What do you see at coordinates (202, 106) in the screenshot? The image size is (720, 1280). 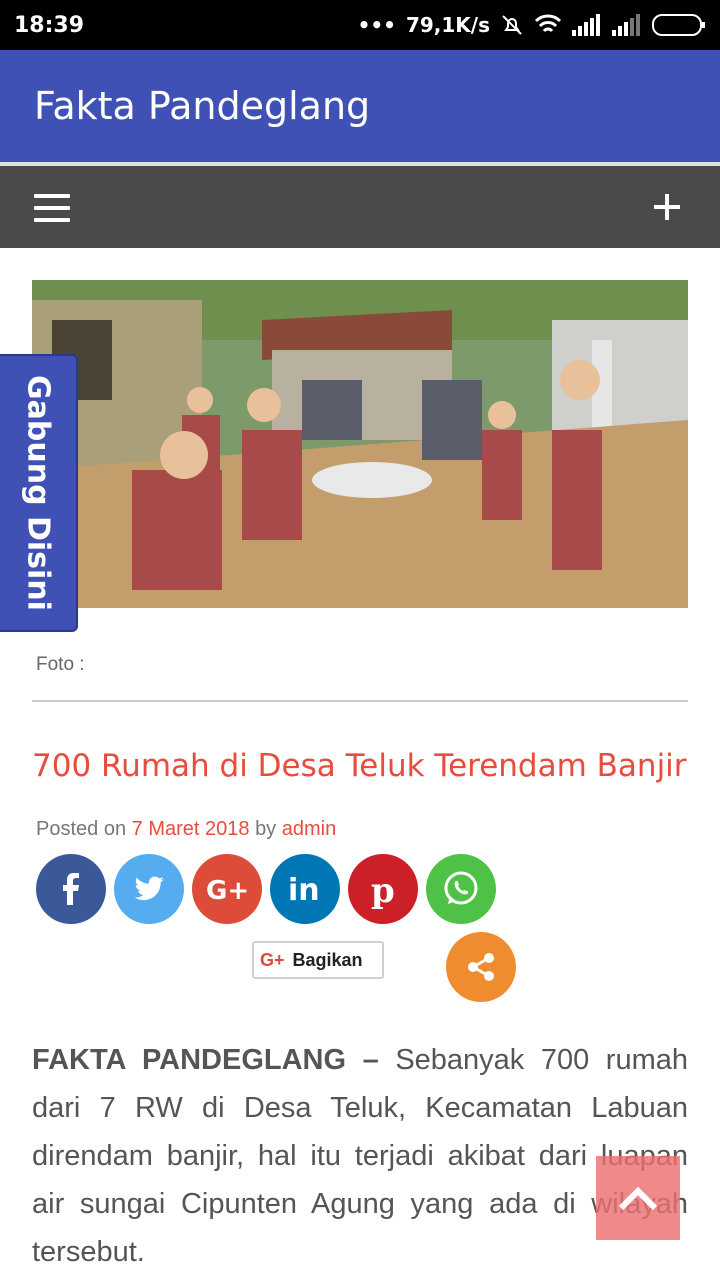 I see `site-title: Fakta Pandeglang` at bounding box center [202, 106].